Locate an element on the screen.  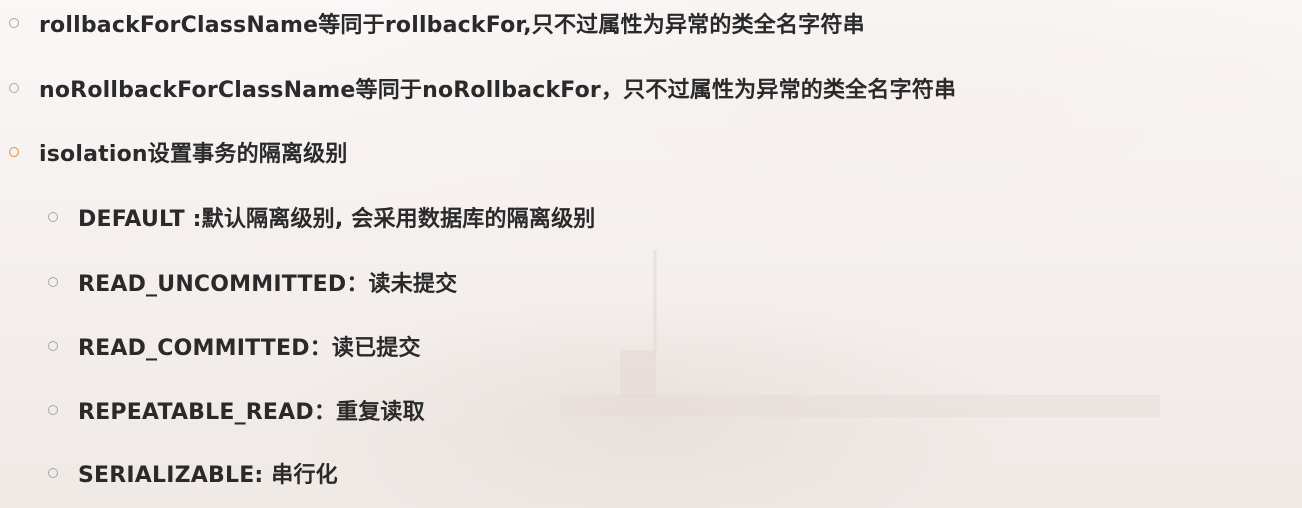
list-item-text: isolation设置事务的隔离级别 is located at coordinates (193, 154).